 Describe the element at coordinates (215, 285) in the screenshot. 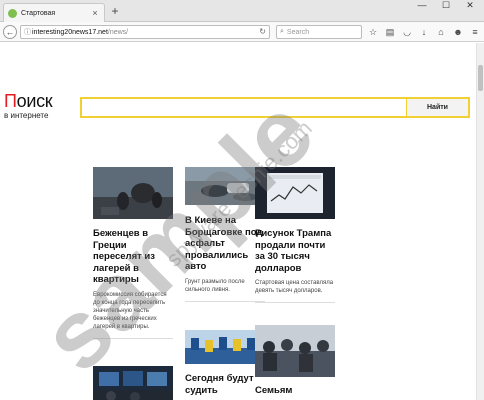

I see `news-description: Грунт размыло после сильного ливня.` at that location.